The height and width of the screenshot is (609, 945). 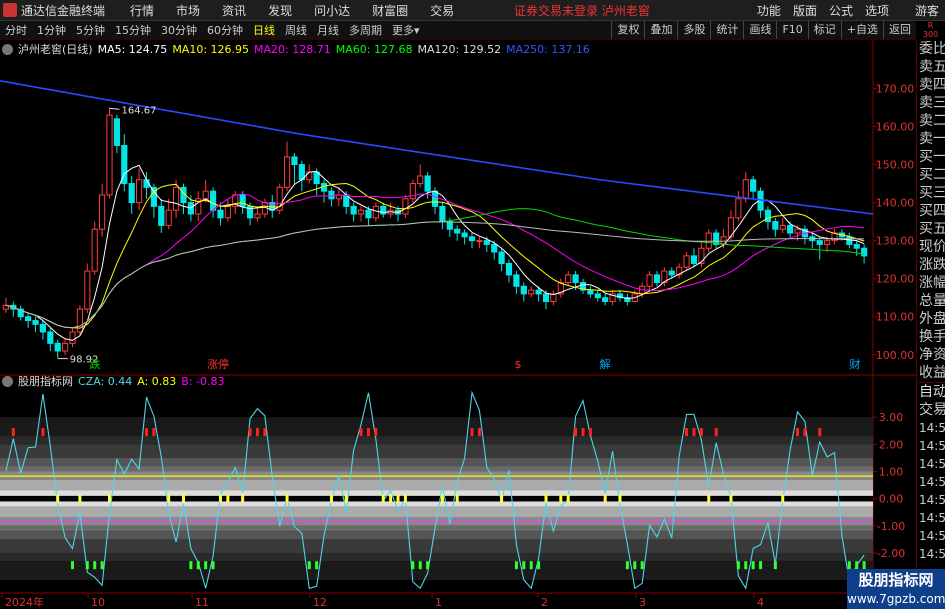 I want to click on menu-item-layout: 版面, so click(x=805, y=10).